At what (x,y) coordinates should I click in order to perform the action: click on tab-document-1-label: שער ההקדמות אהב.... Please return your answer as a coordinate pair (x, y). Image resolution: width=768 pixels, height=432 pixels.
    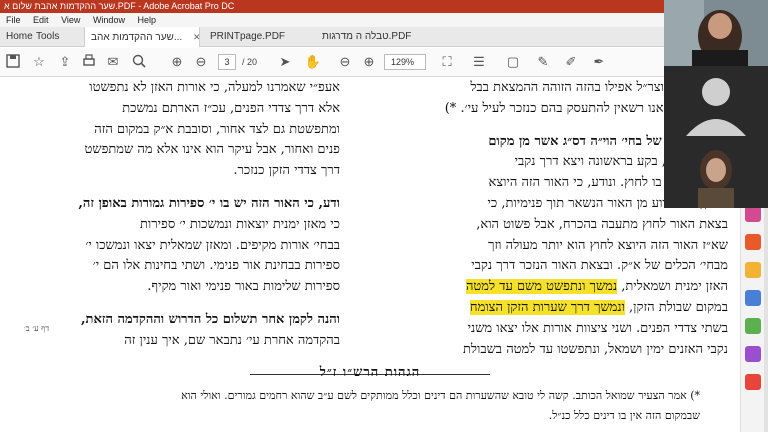
    Looking at the image, I should click on (137, 37).